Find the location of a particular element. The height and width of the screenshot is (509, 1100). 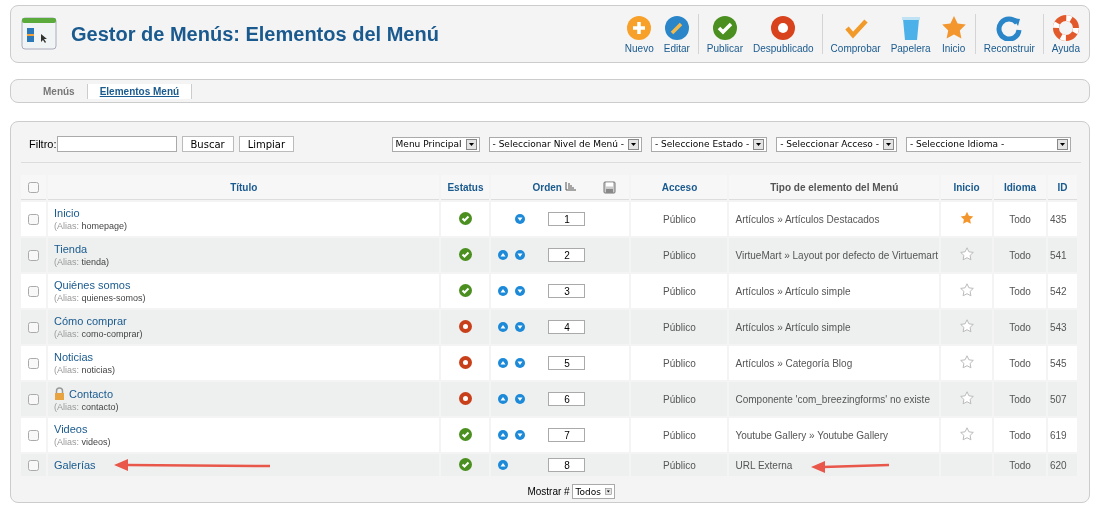

search-button: Buscar is located at coordinates (207, 144).